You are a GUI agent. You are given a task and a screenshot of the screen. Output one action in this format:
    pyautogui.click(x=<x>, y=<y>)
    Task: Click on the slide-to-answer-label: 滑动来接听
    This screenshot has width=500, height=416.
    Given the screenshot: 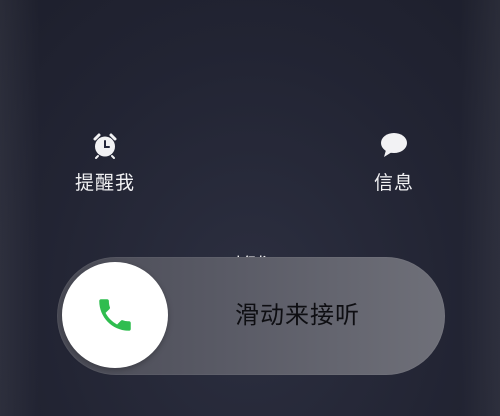 What is the action you would take?
    pyautogui.click(x=297, y=315)
    